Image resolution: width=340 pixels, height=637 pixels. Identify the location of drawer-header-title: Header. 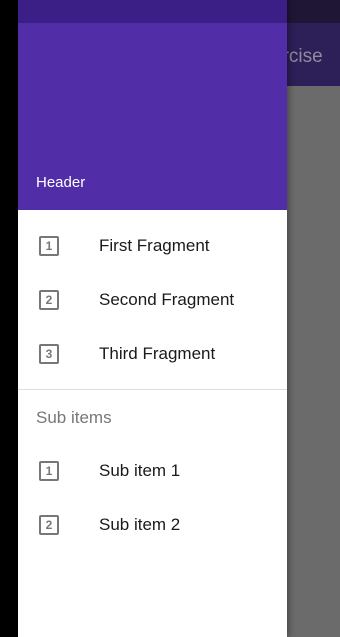
(61, 182).